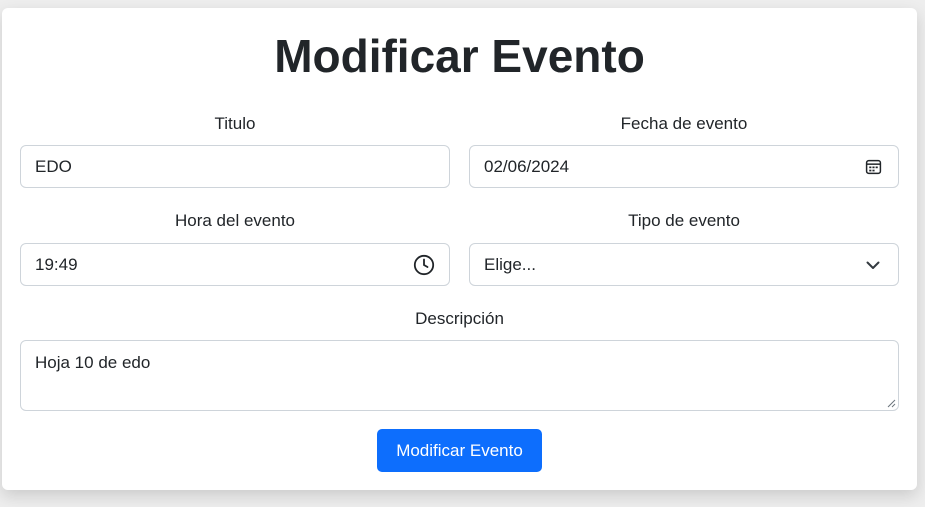 The height and width of the screenshot is (507, 925). What do you see at coordinates (235, 220) in the screenshot?
I see `hora-label: Hora del evento` at bounding box center [235, 220].